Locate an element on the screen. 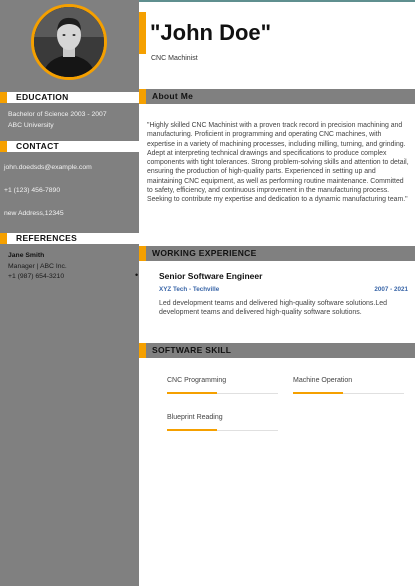 Image resolution: width=415 pixels, height=586 pixels. skill-item: Machine Operation is located at coordinates (348, 385).